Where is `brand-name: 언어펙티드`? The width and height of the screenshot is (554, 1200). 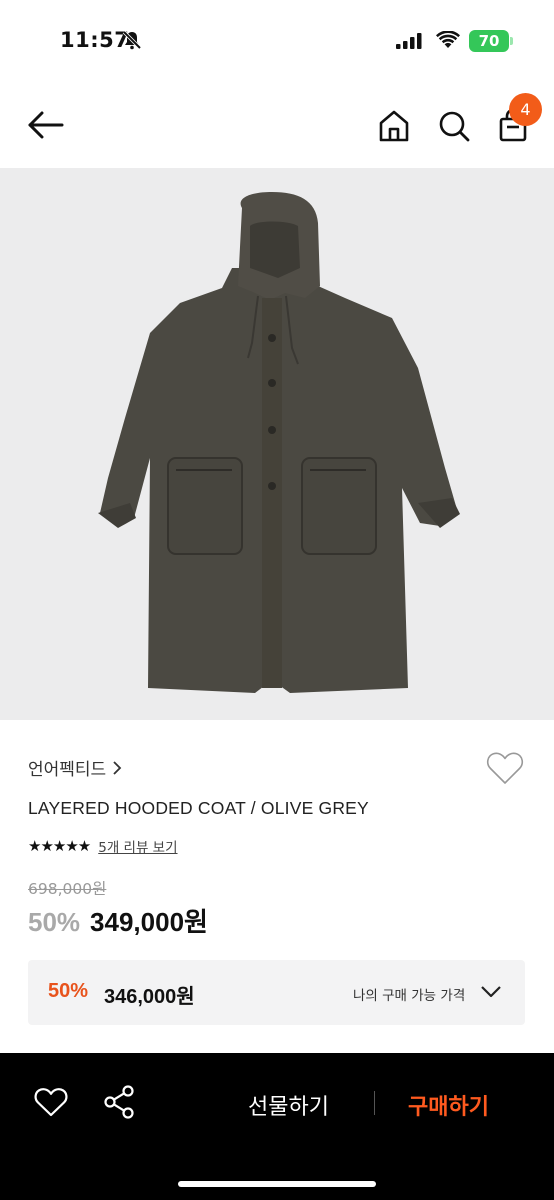
brand-name: 언어펙티드 is located at coordinates (67, 770).